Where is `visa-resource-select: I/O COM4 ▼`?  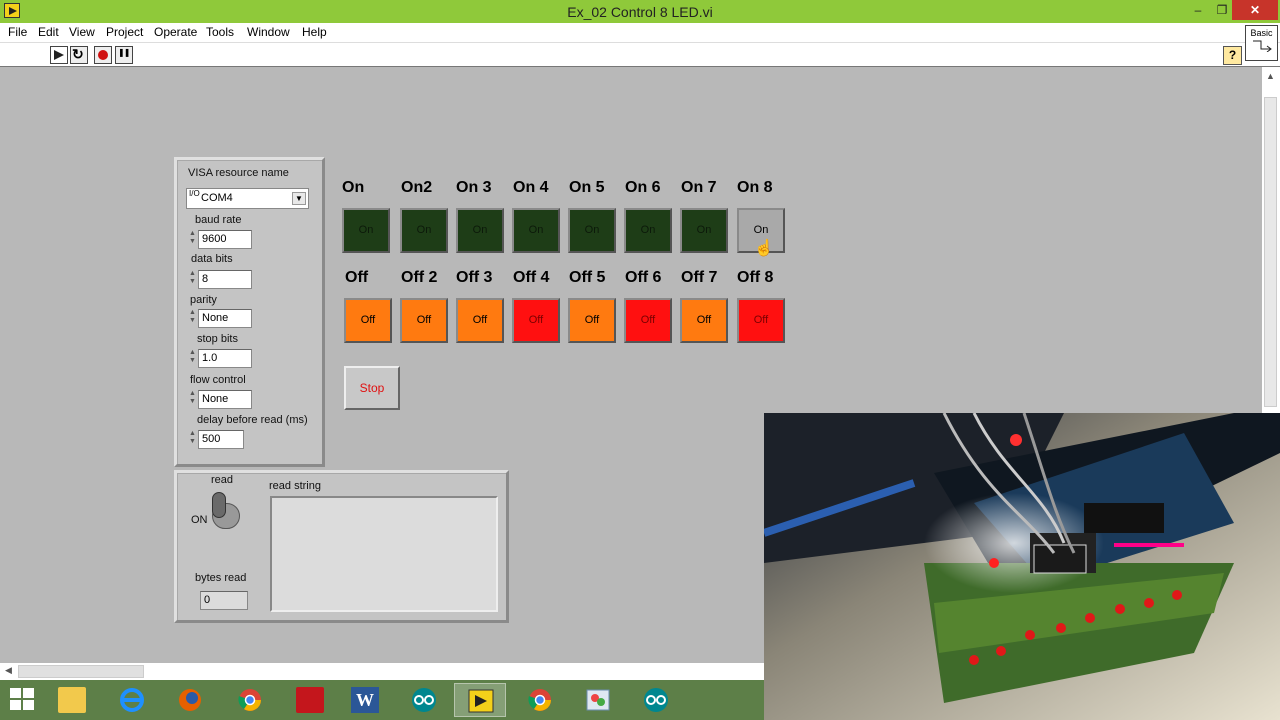
visa-resource-select: I/O COM4 ▼ is located at coordinates (247, 198).